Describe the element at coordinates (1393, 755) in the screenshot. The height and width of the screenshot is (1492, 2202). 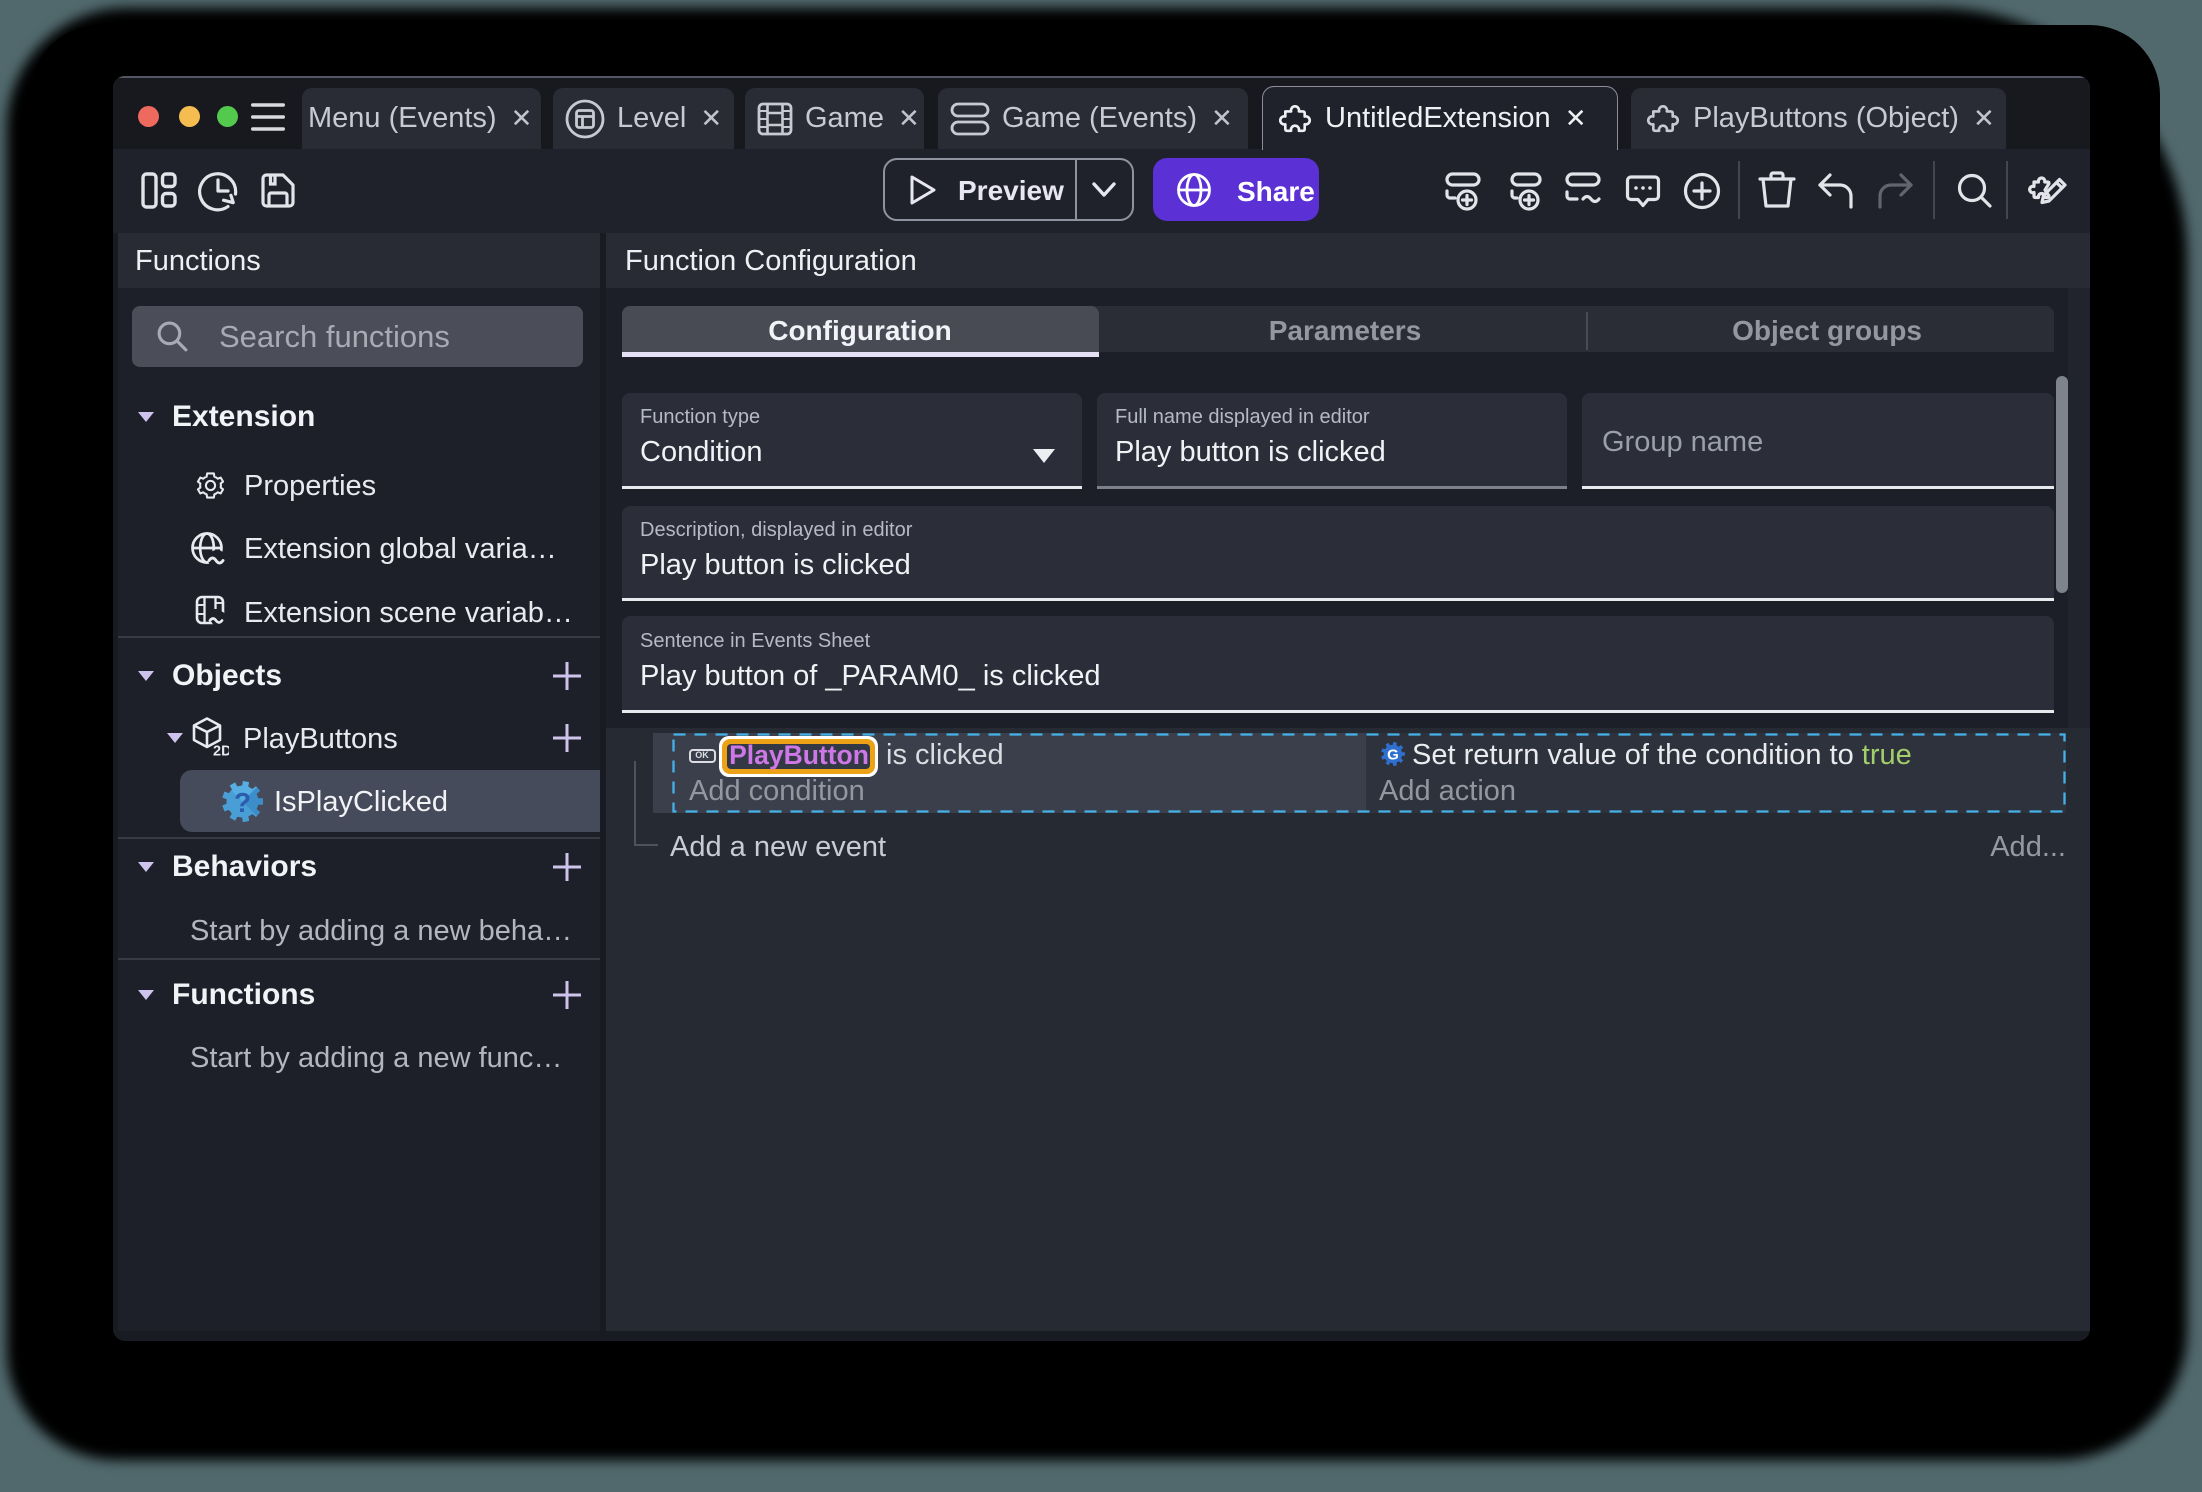
I see `svg-text: G` at that location.